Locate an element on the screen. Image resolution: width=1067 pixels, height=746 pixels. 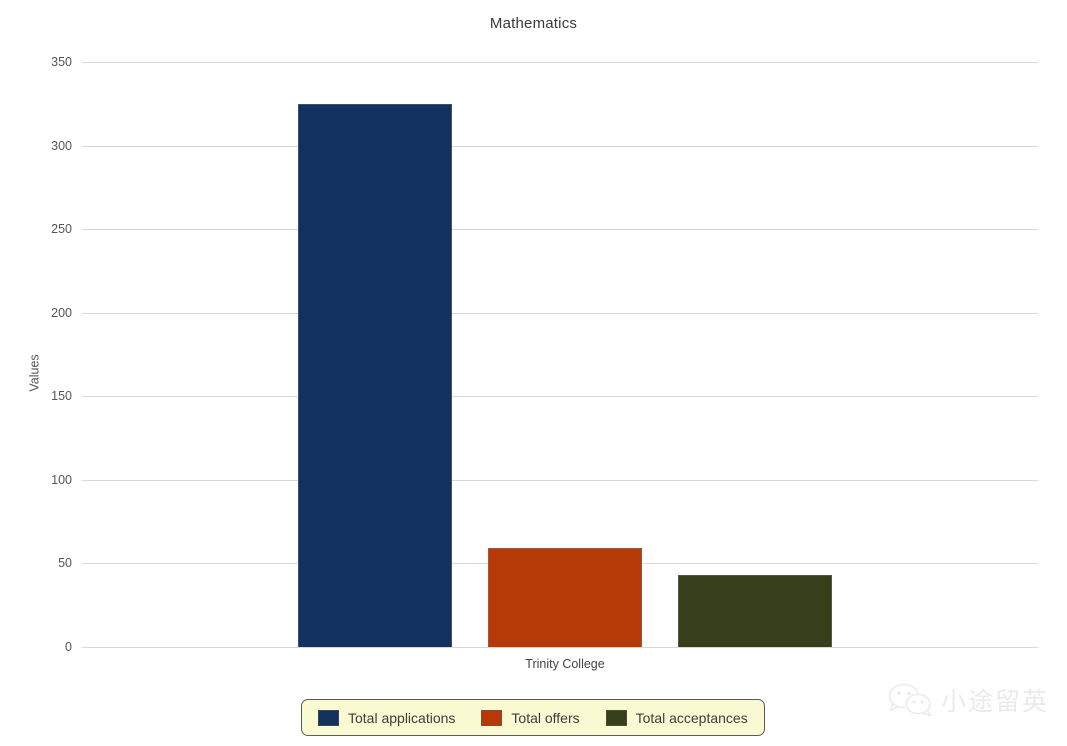
y-axis-tick-label: 100 is located at coordinates (61, 479).